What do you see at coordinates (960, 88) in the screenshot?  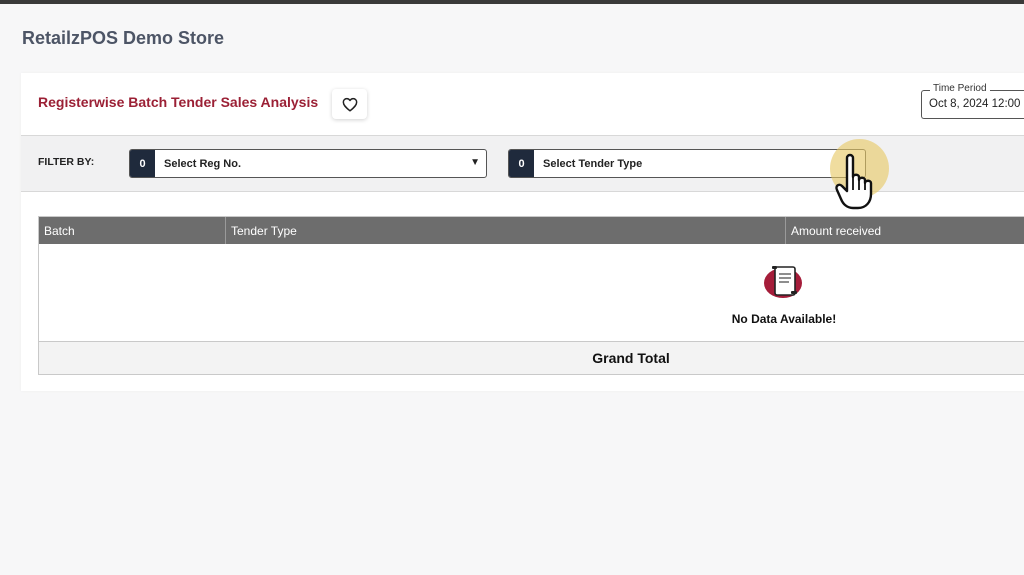 I see `time-period-label: Time Period` at bounding box center [960, 88].